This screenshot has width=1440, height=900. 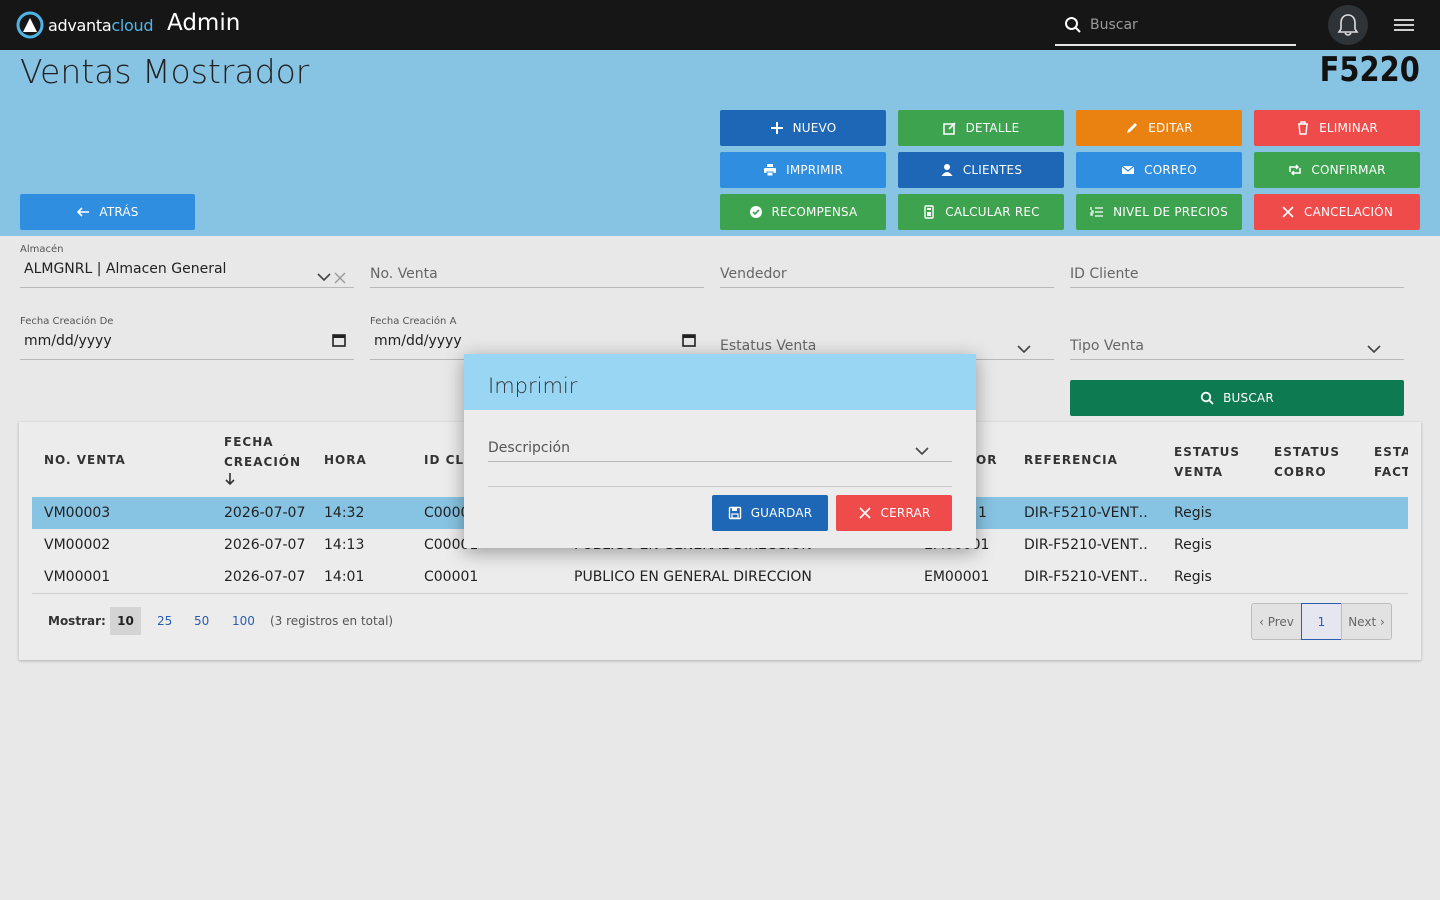 I want to click on client-id-input: ID Cliente, so click(x=1237, y=273).